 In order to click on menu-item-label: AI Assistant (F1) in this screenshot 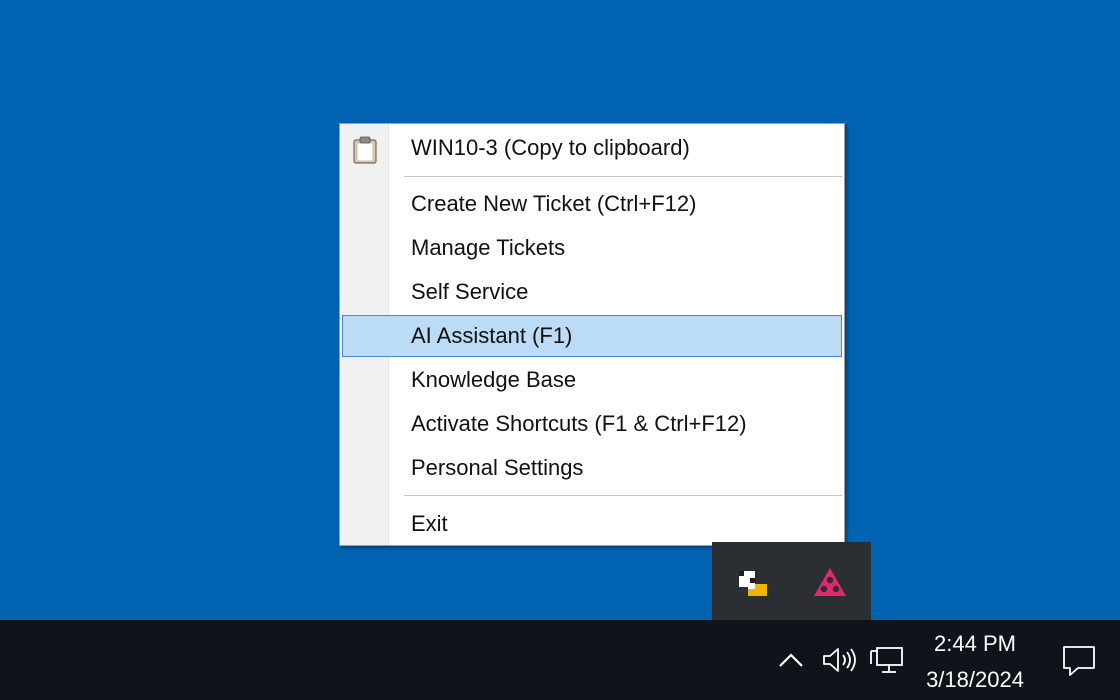, I will do `click(492, 335)`.